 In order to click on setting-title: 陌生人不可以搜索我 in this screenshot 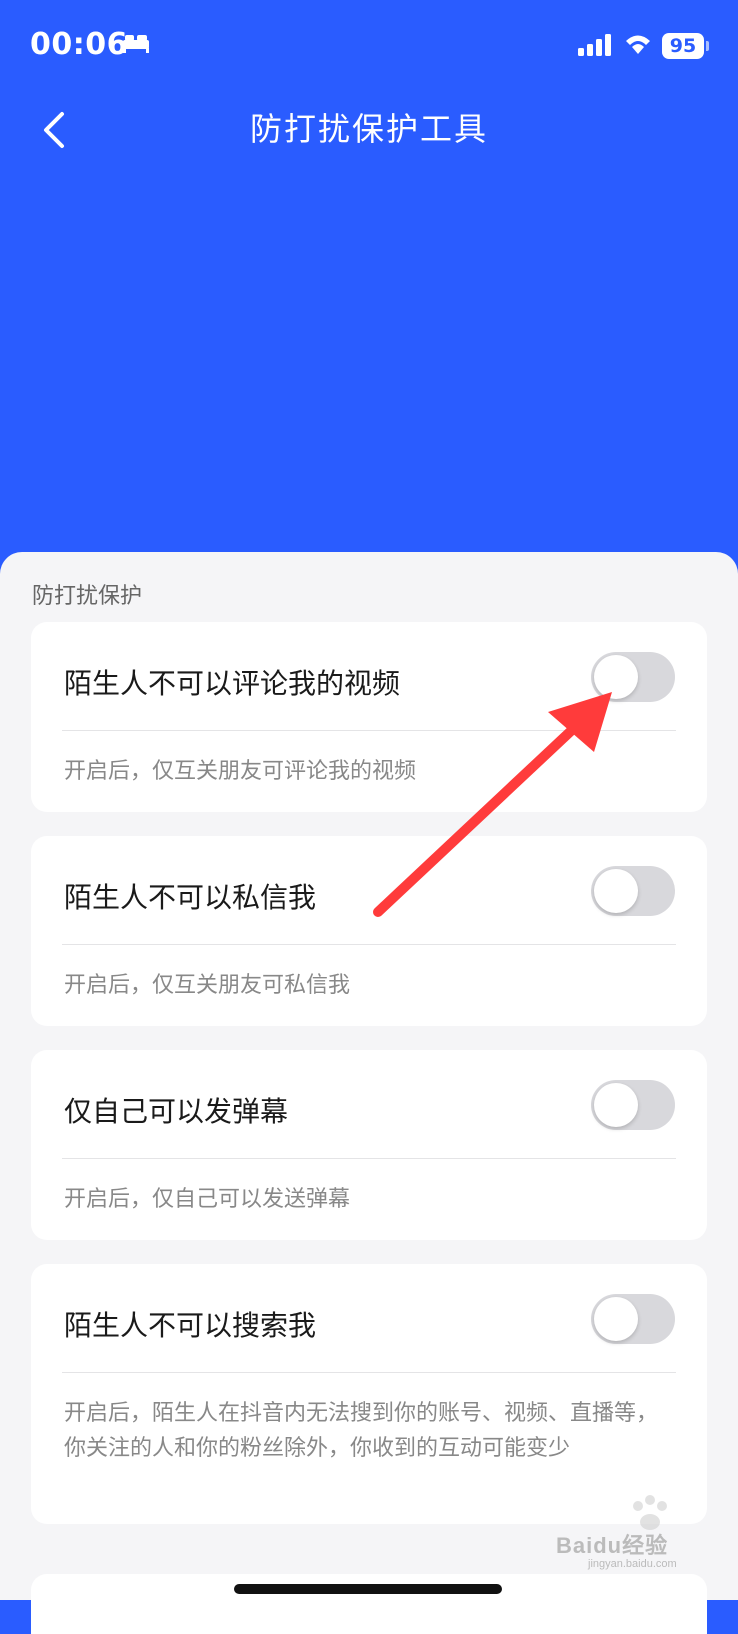, I will do `click(190, 1325)`.